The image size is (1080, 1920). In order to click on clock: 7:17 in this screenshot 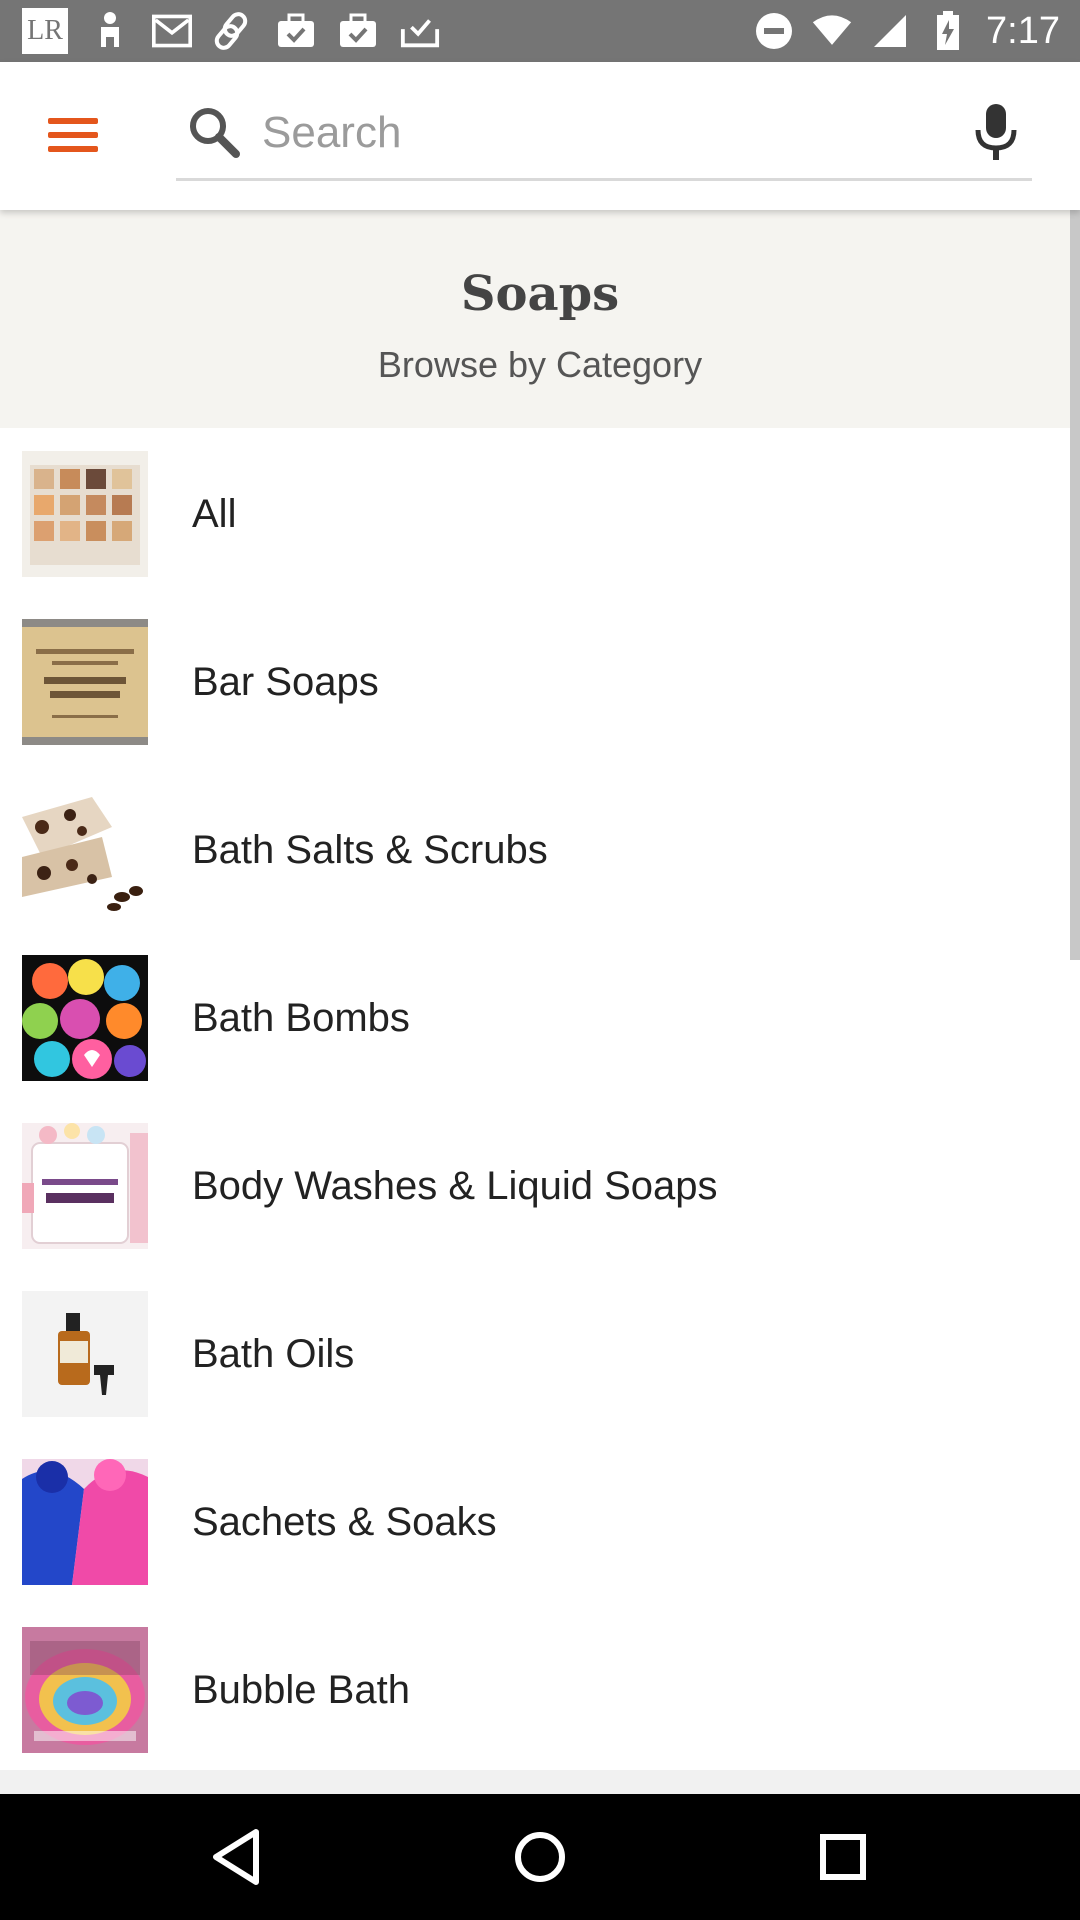, I will do `click(1023, 30)`.